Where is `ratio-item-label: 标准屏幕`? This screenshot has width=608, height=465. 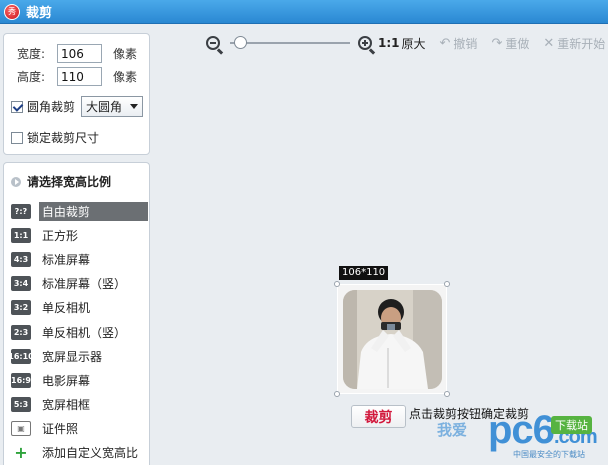
ratio-item-label: 标准屏幕 is located at coordinates (66, 259).